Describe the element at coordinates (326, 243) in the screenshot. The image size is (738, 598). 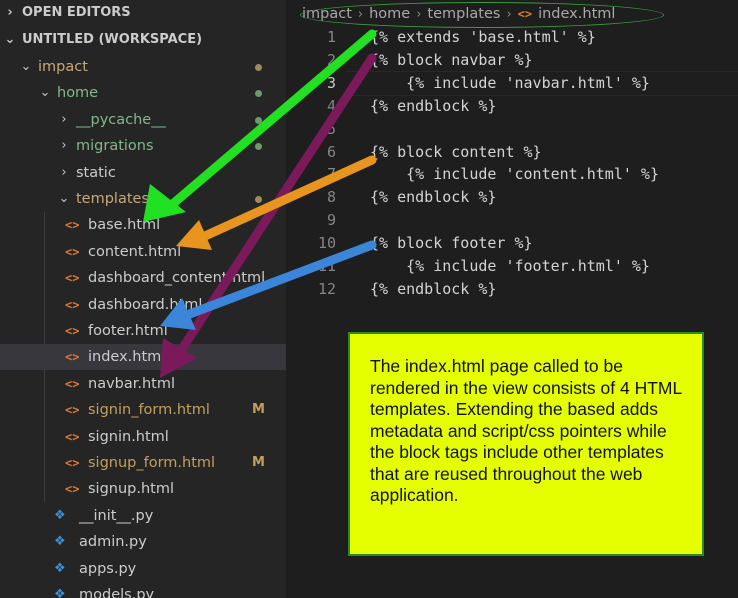
I see `line-number: 10` at that location.